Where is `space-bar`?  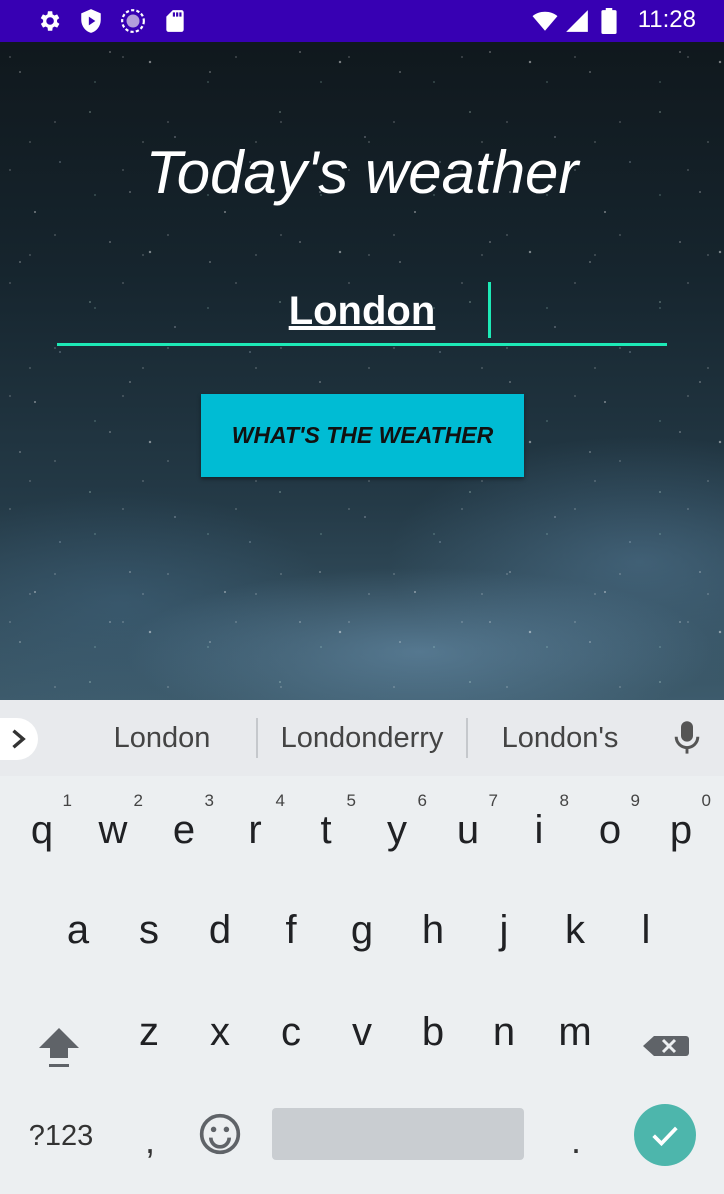 space-bar is located at coordinates (398, 1134).